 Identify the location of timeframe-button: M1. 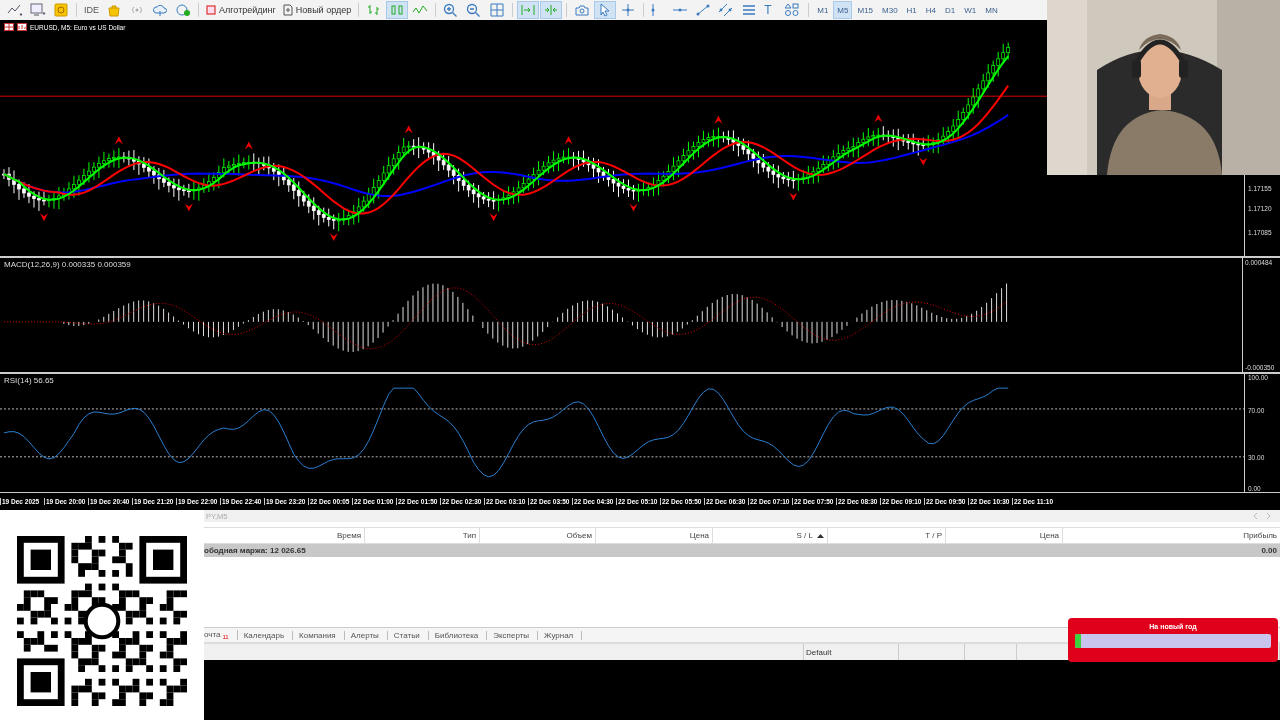
(823, 10).